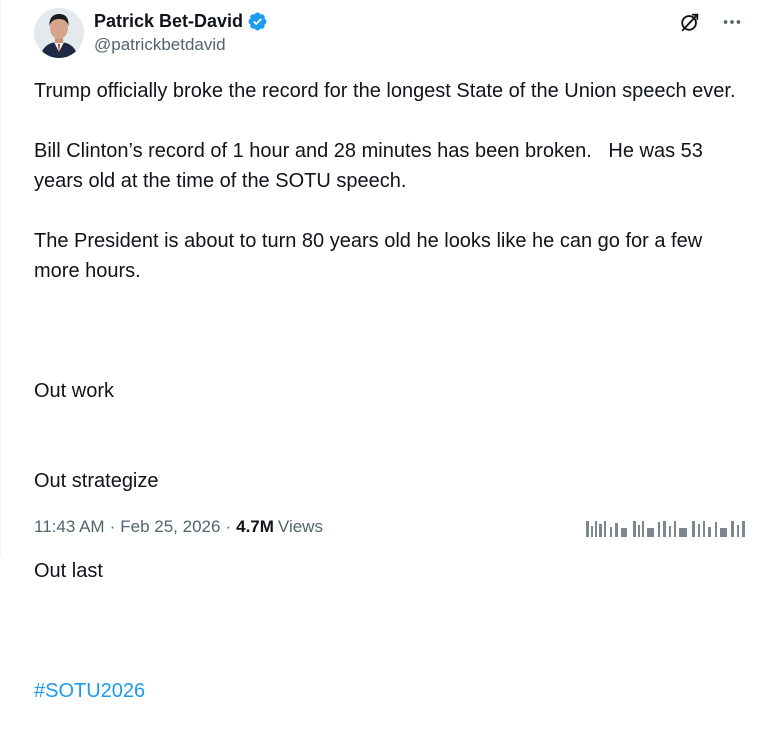 This screenshot has width=758, height=736. Describe the element at coordinates (168, 21) in the screenshot. I see `display-name: Patrick Bet-David` at that location.